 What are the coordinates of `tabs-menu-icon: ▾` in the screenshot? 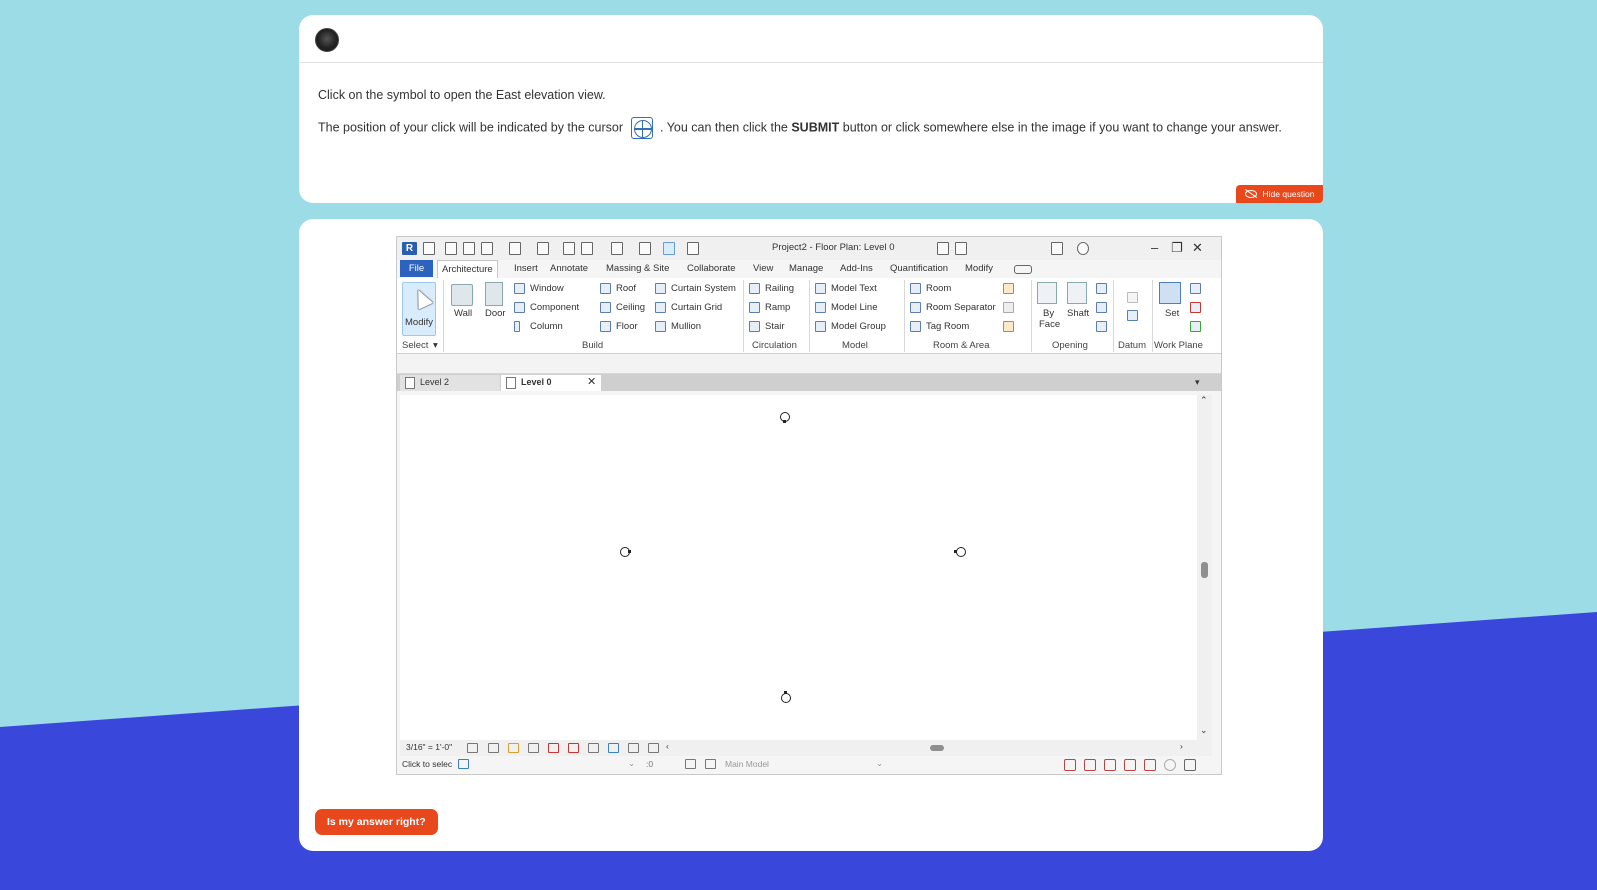 It's located at (1197, 382).